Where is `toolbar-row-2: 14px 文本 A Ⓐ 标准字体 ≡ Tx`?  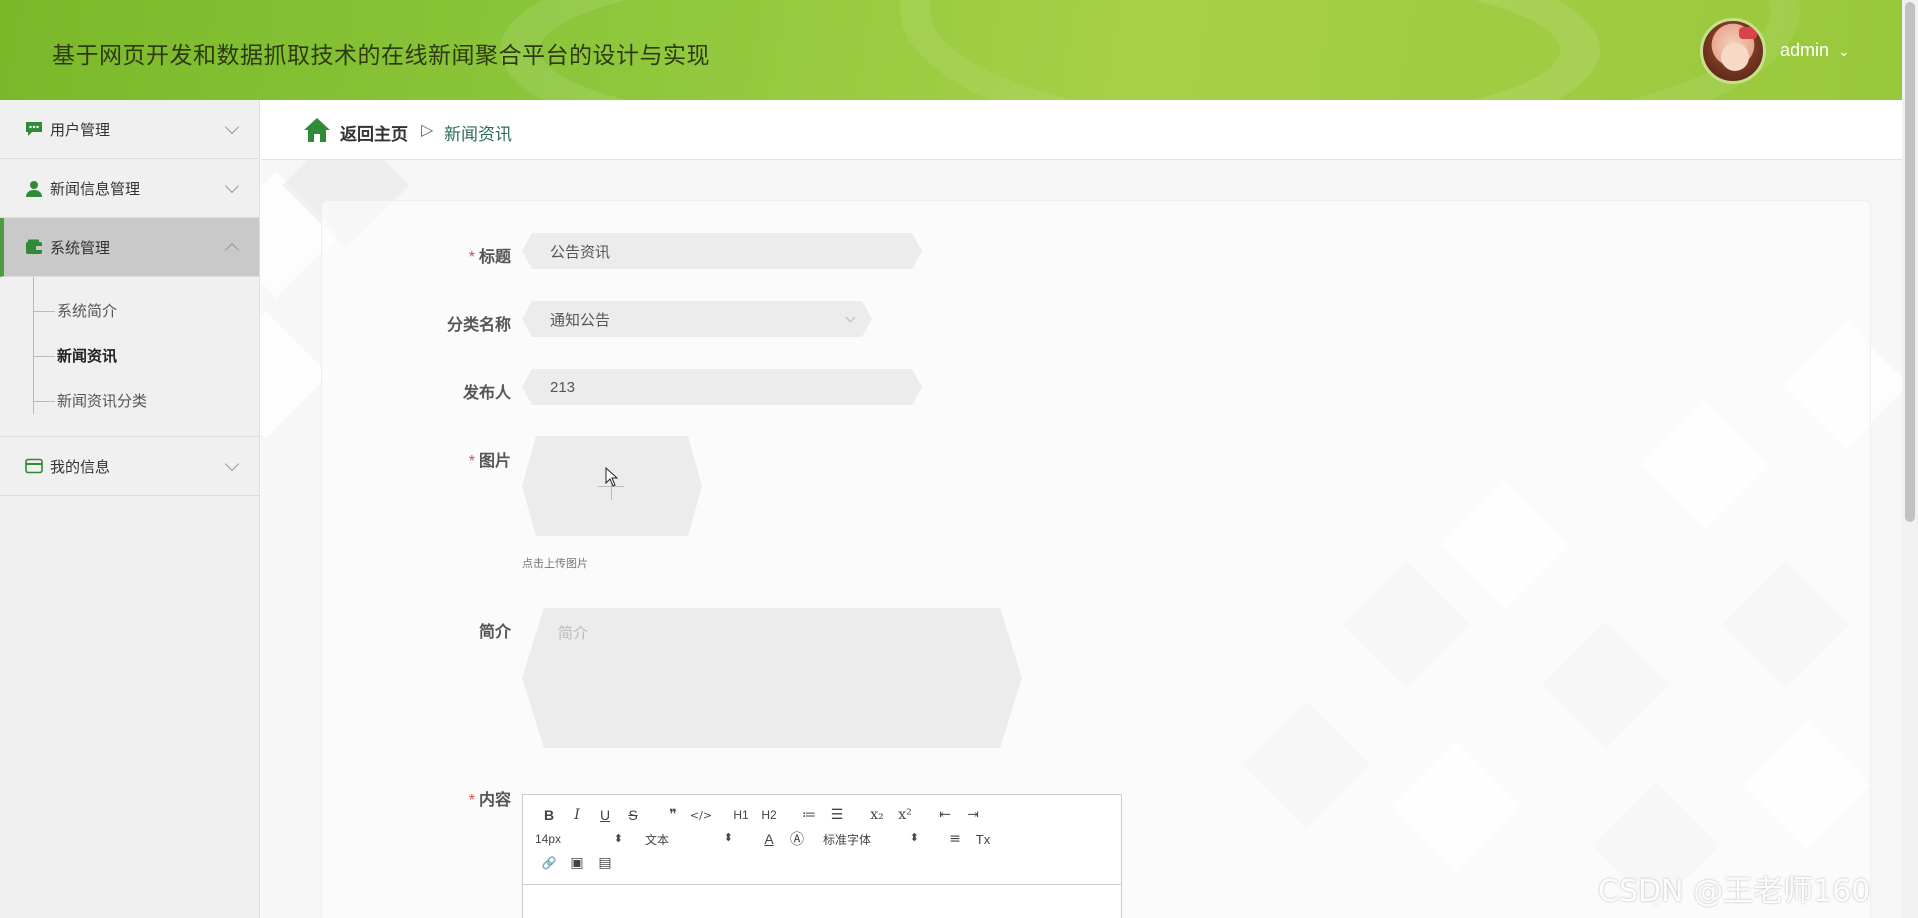 toolbar-row-2: 14px 文本 A Ⓐ 标准字体 ≡ Tx is located at coordinates (822, 839).